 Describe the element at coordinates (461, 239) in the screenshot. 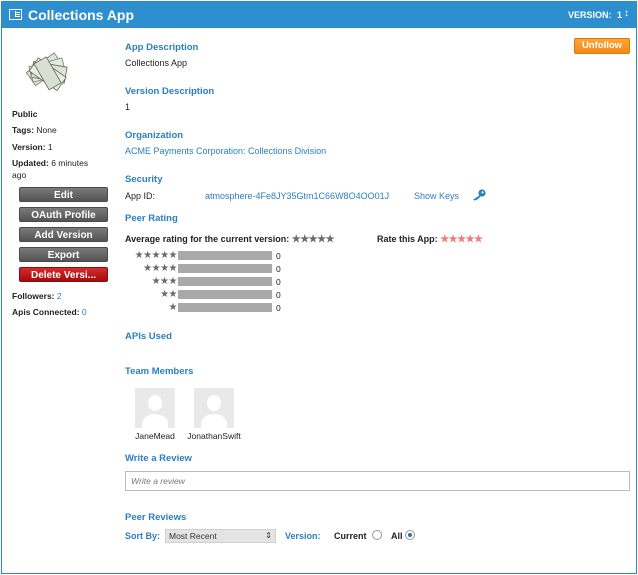

I see `rate-app-stars: ★★★★★` at that location.